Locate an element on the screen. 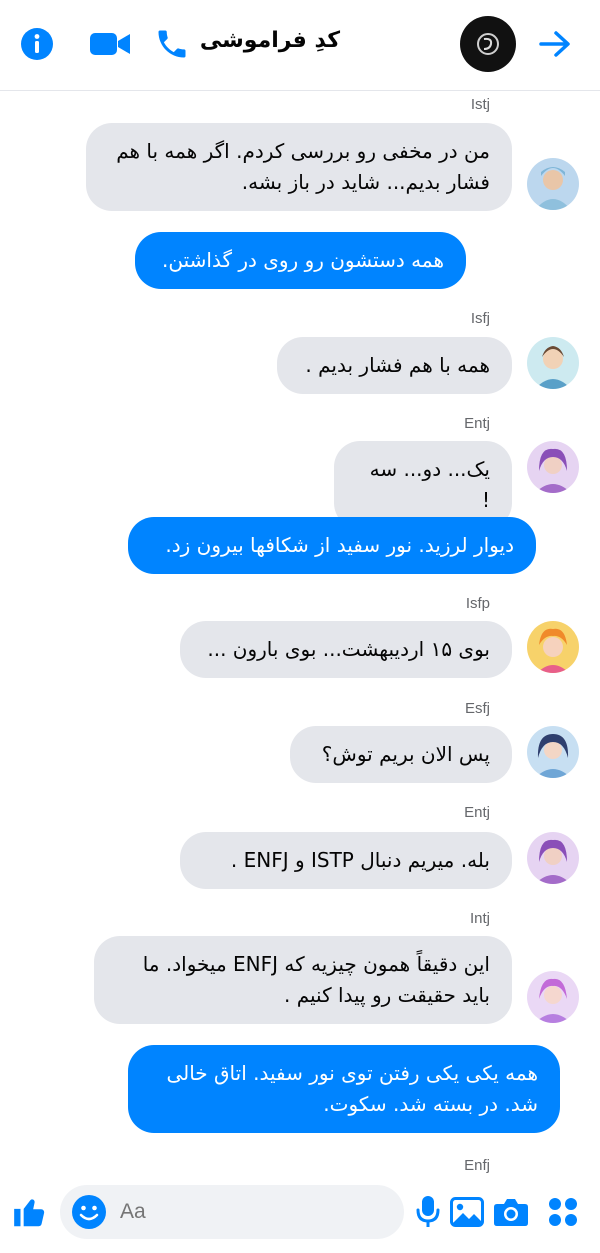  message-input is located at coordinates (245, 1212).